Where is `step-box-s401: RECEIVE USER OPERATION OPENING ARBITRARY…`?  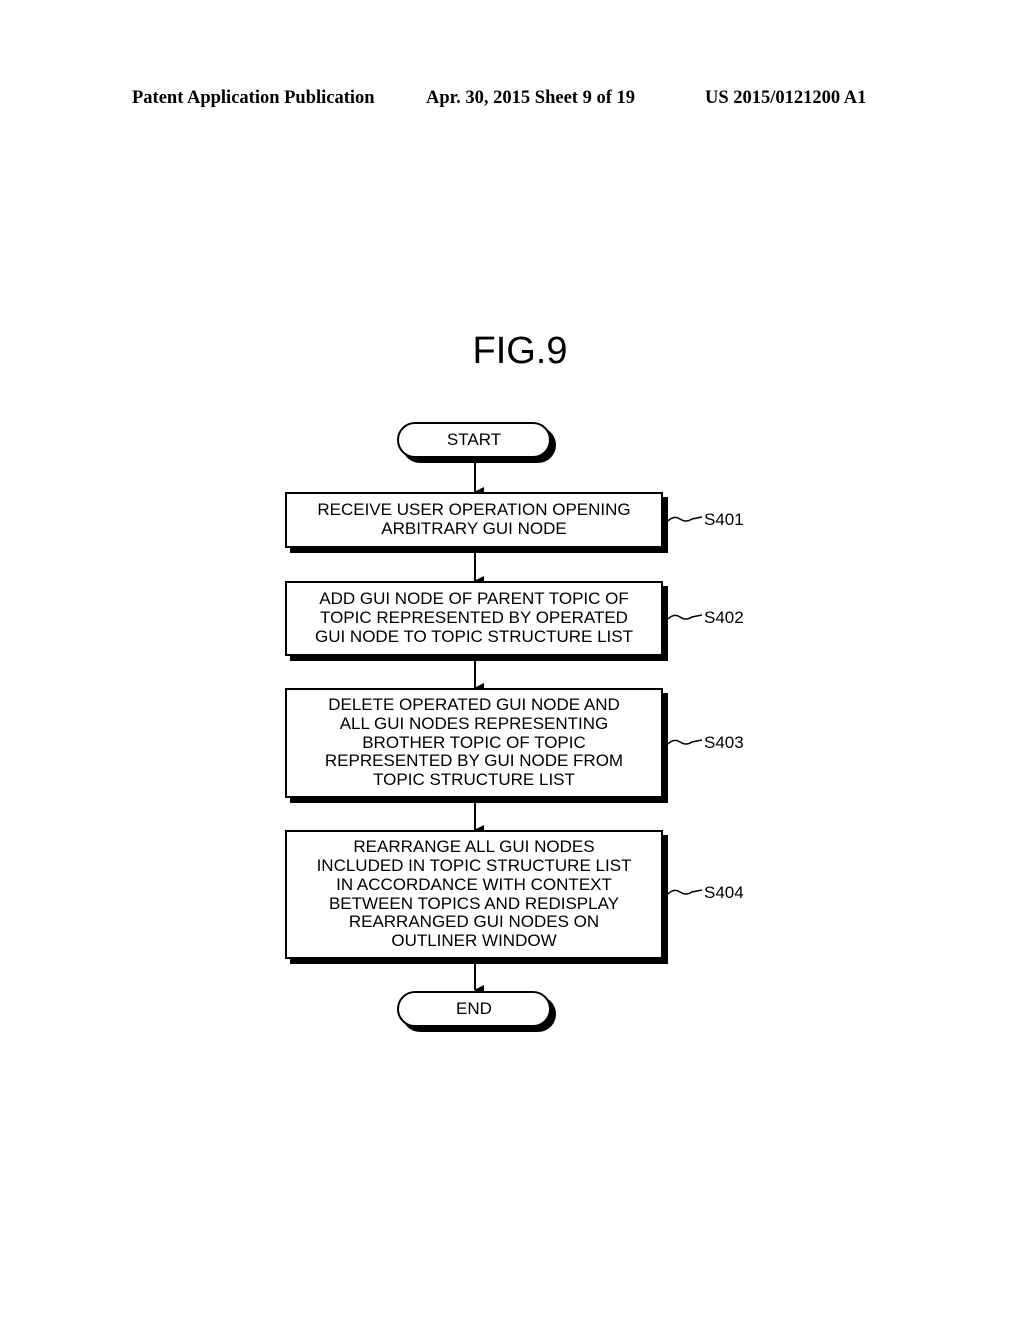
step-box-s401: RECEIVE USER OPERATION OPENING ARBITRARY… is located at coordinates (474, 520).